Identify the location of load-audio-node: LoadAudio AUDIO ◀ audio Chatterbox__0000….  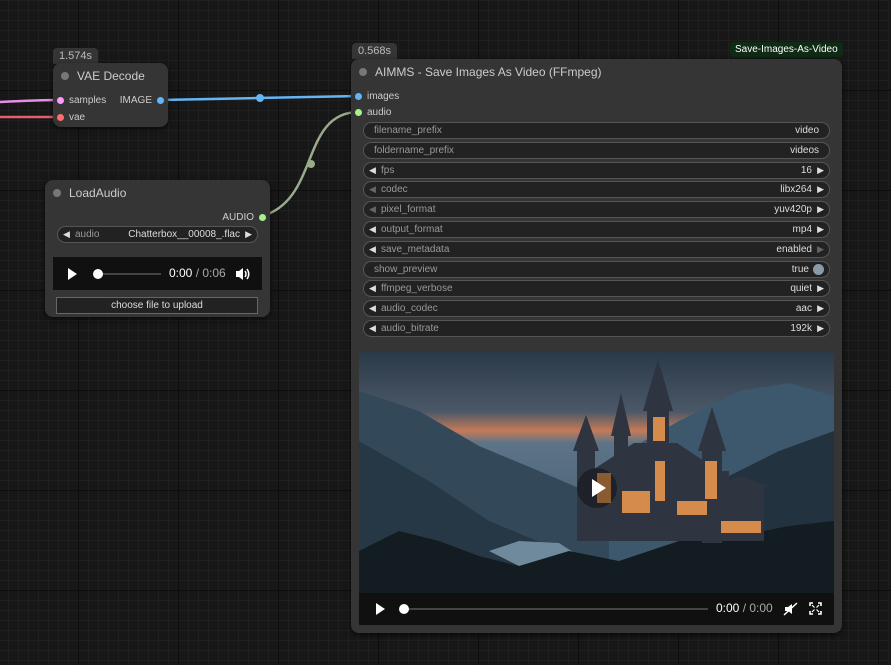
(157, 248).